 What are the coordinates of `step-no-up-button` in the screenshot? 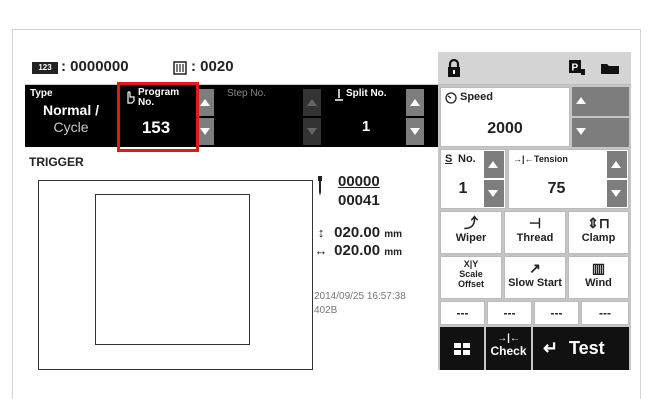 It's located at (312, 102).